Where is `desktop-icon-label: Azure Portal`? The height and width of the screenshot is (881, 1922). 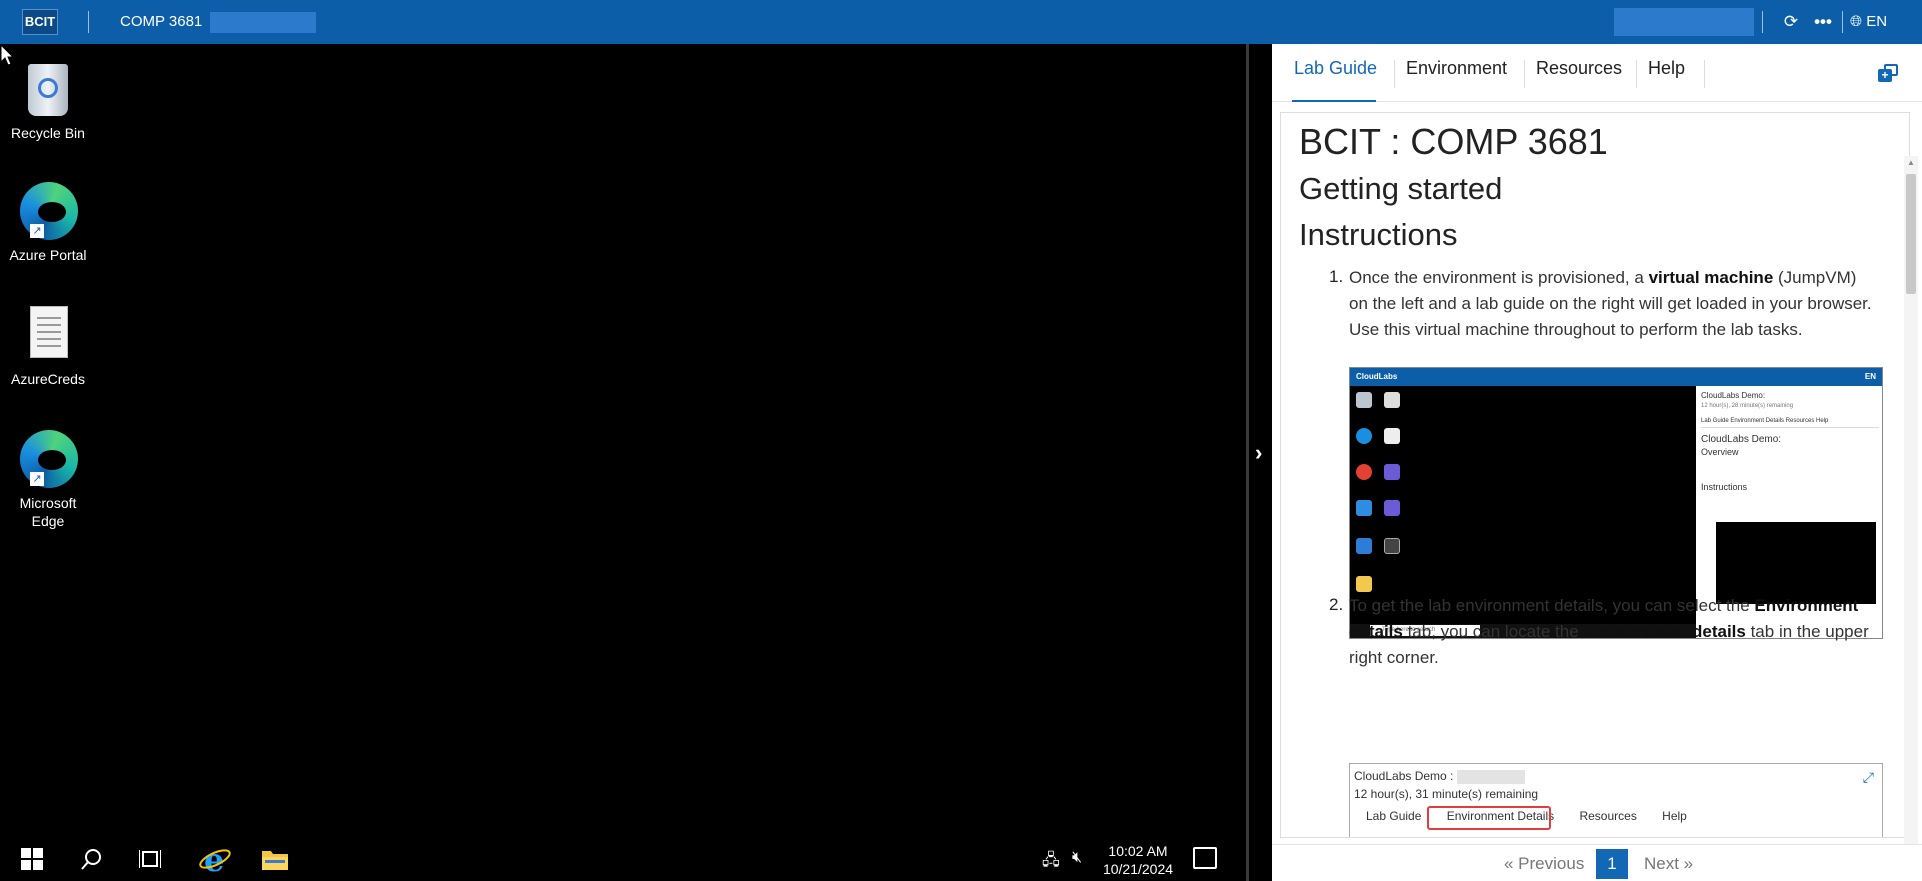
desktop-icon-label: Azure Portal is located at coordinates (48, 255).